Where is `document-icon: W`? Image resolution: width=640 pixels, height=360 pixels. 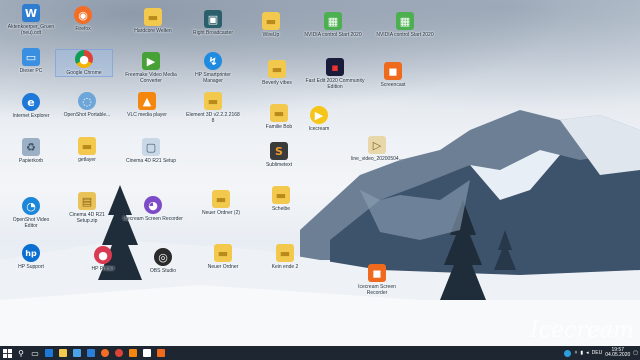 document-icon: W is located at coordinates (31, 13).